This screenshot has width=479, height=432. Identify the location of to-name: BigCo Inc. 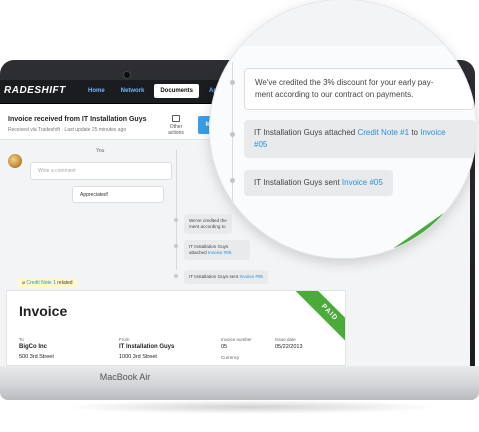
(33, 347).